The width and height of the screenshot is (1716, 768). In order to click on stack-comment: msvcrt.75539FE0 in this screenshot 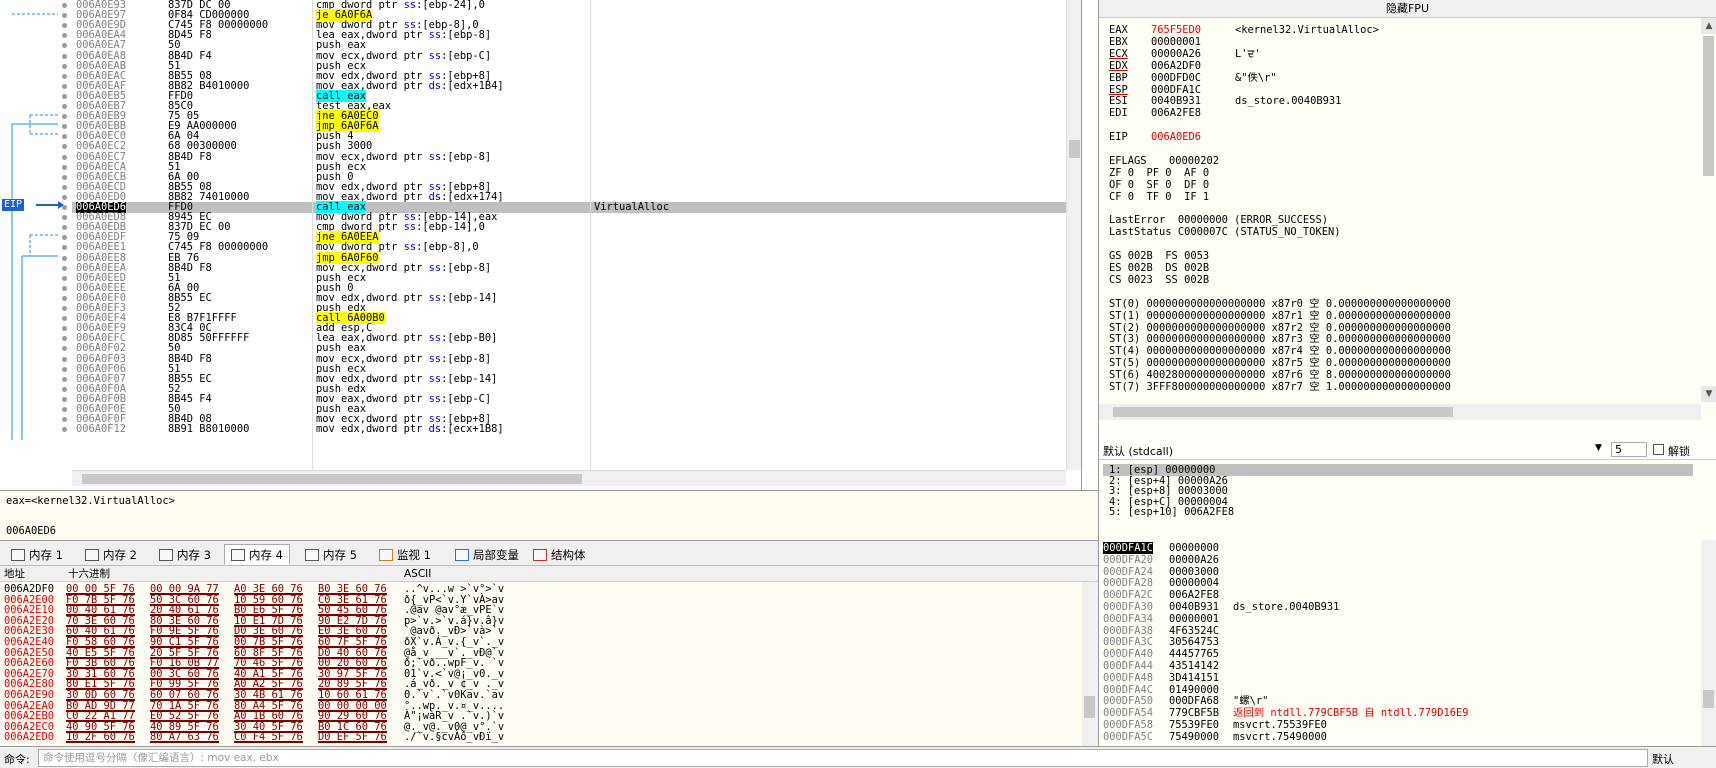, I will do `click(1280, 725)`.